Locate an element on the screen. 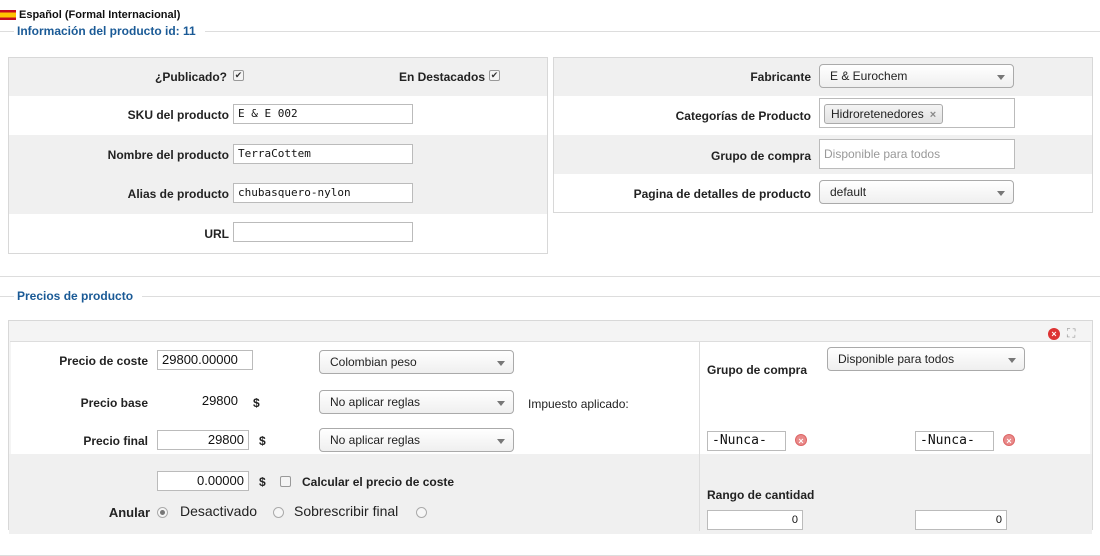 The image size is (1100, 556). base-rule-select-value: No aplicar reglas is located at coordinates (375, 402).